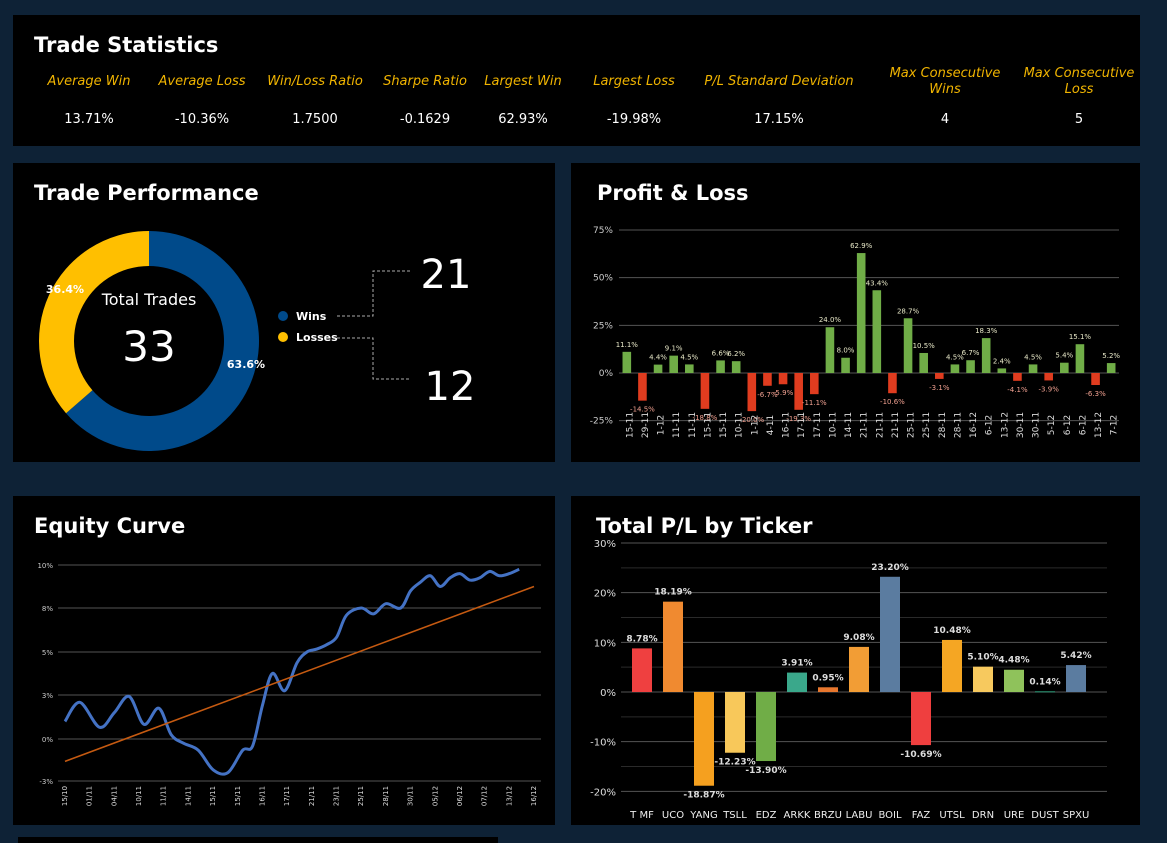  I want to click on losses-connector, so click(374, 358).